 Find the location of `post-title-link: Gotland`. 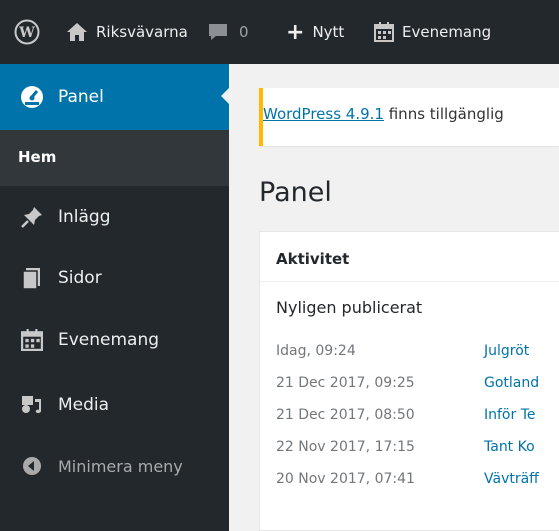

post-title-link: Gotland is located at coordinates (511, 383).